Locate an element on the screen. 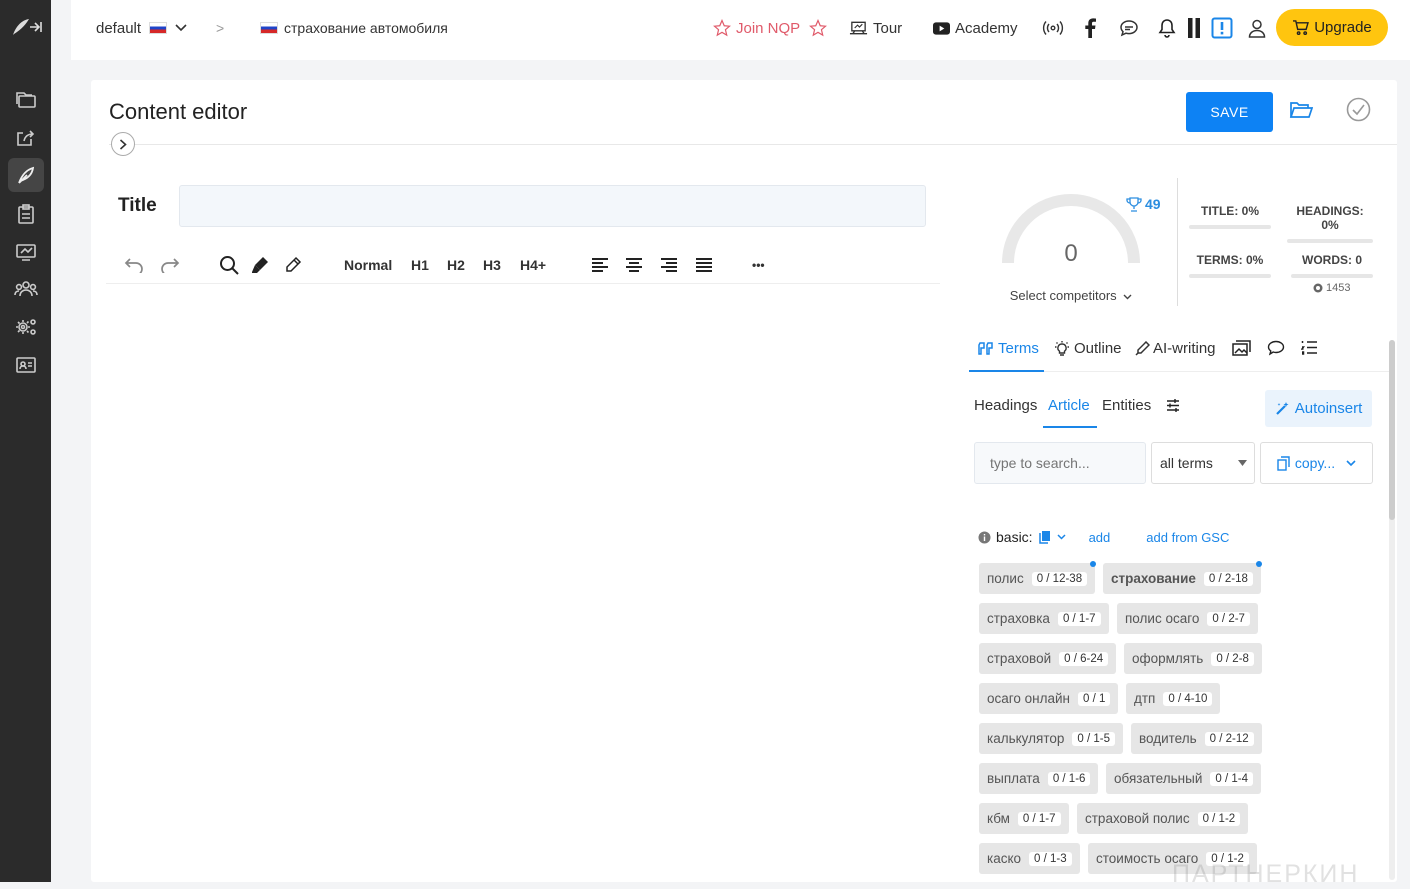  add-from-gsc-link: add from GSC is located at coordinates (1187, 537).